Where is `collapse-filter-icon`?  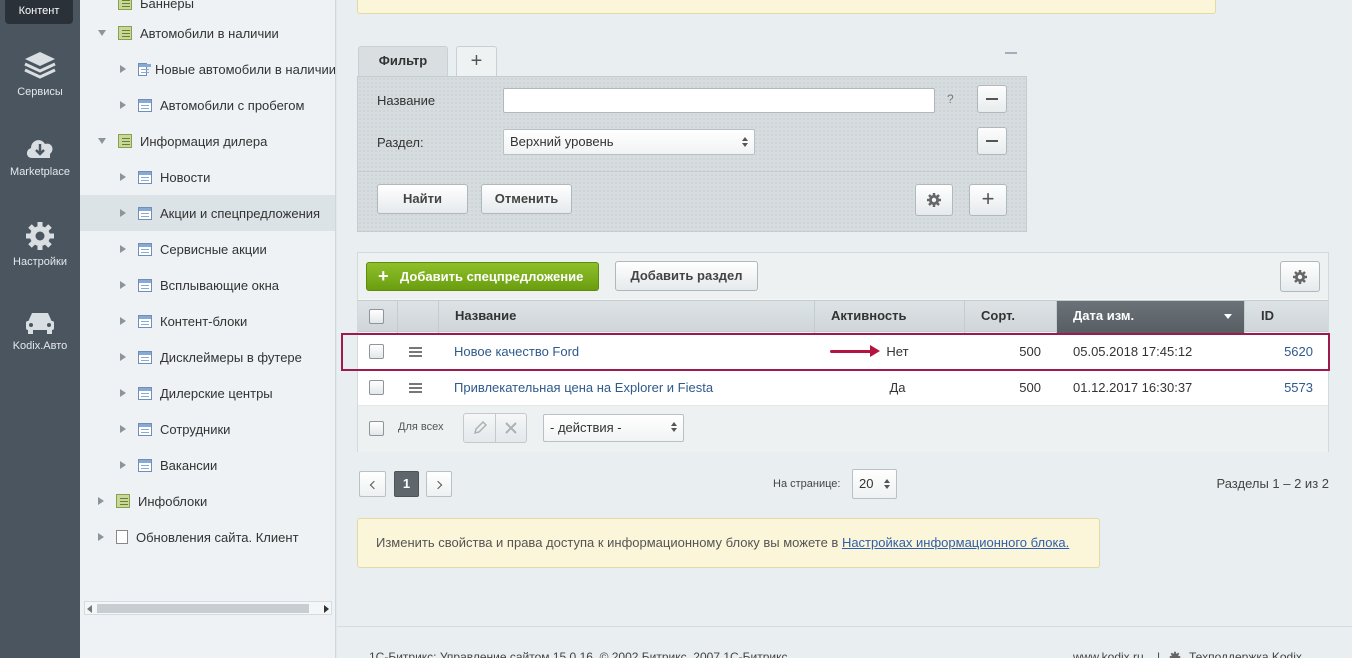 collapse-filter-icon is located at coordinates (1011, 53).